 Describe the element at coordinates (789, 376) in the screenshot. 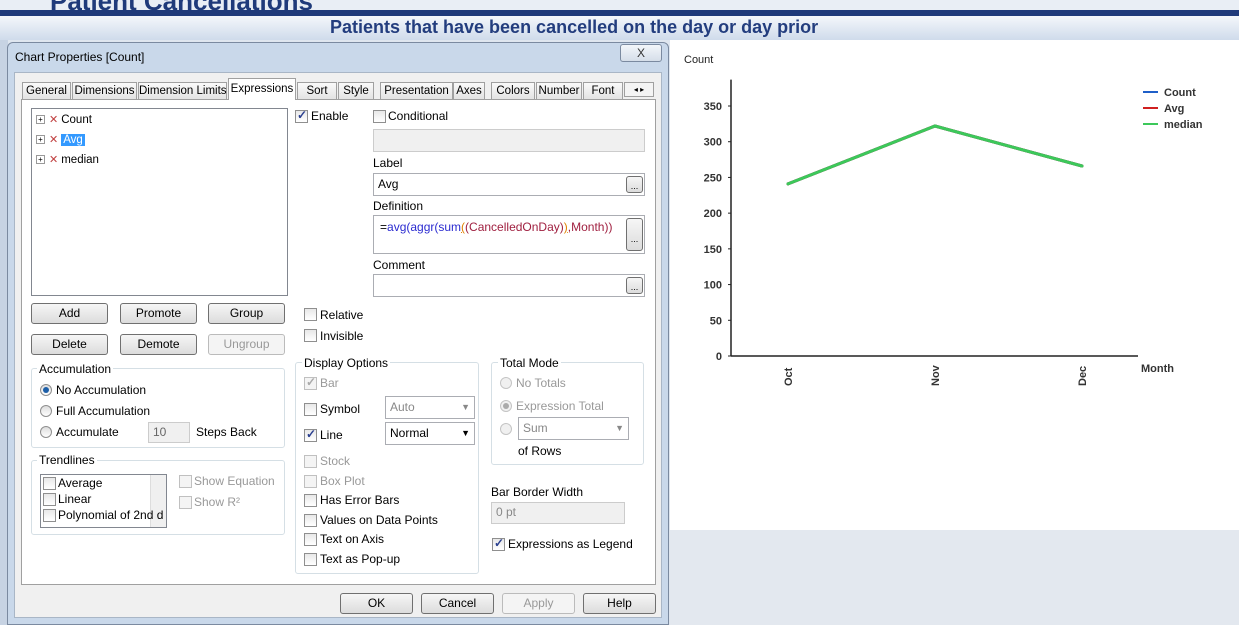

I see `x-tick-label: Oct` at that location.